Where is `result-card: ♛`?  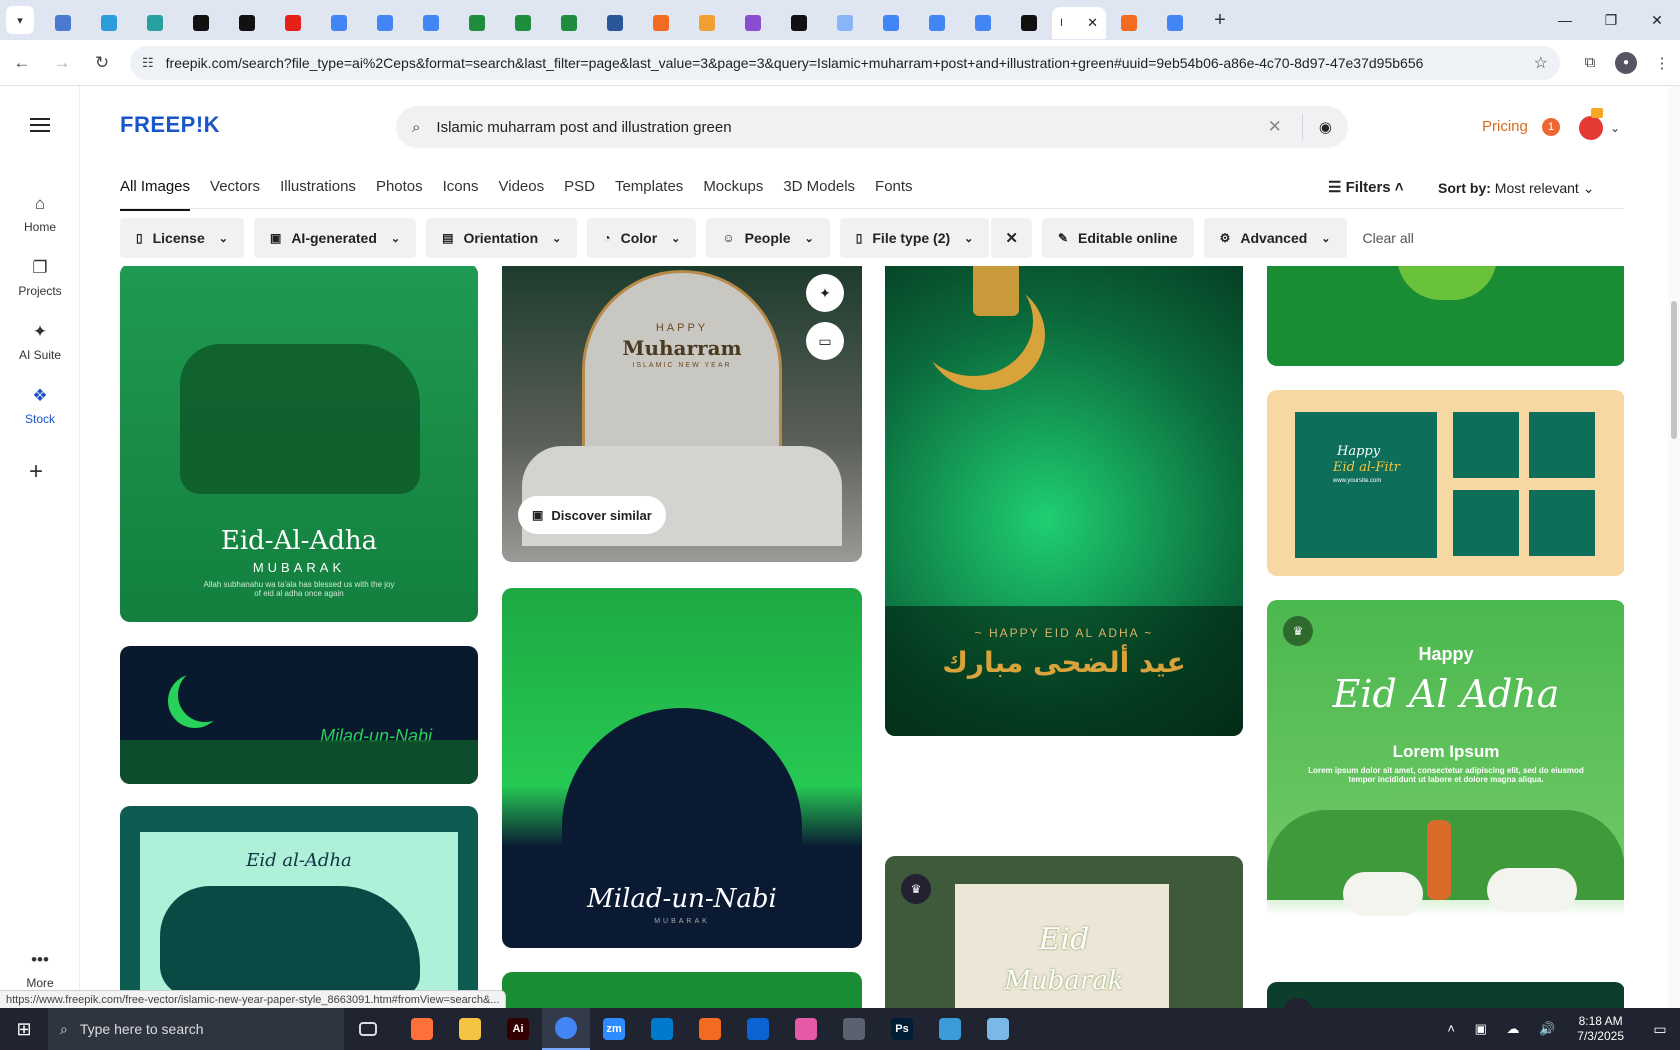 result-card: ♛ is located at coordinates (1445, 995).